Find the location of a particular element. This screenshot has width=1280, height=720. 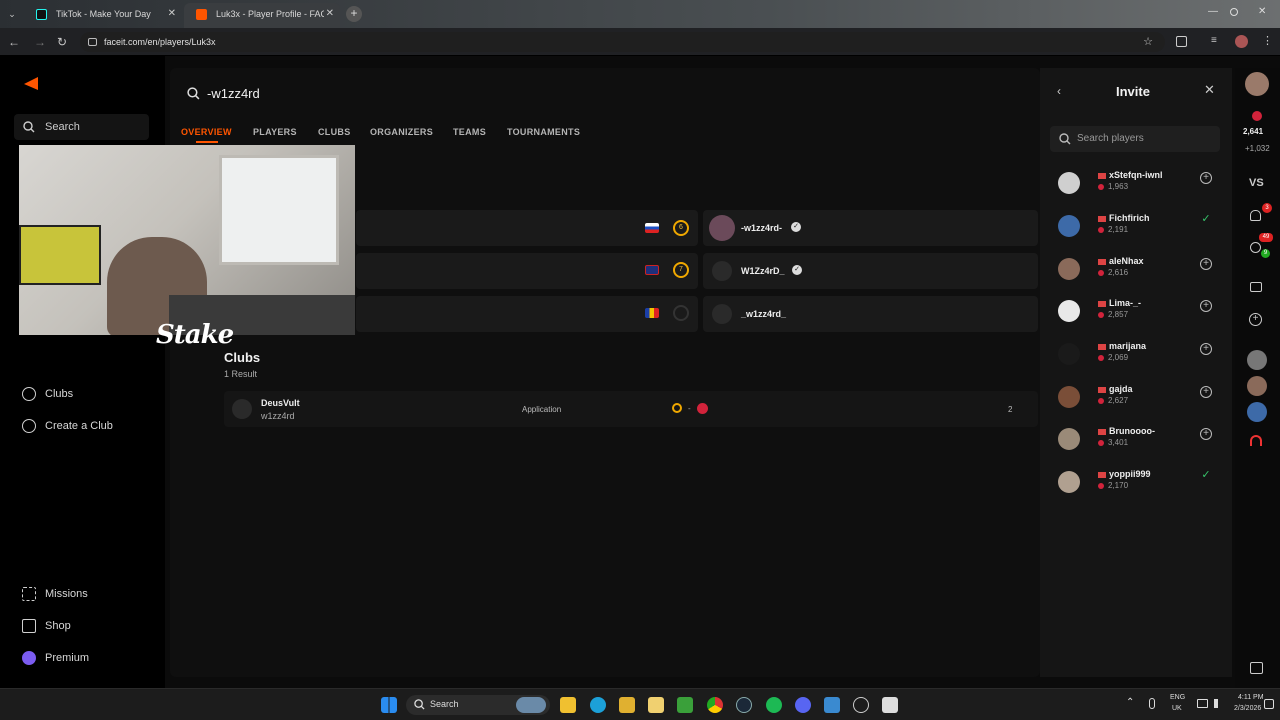

microphone-icon is located at coordinates (1152, 703).